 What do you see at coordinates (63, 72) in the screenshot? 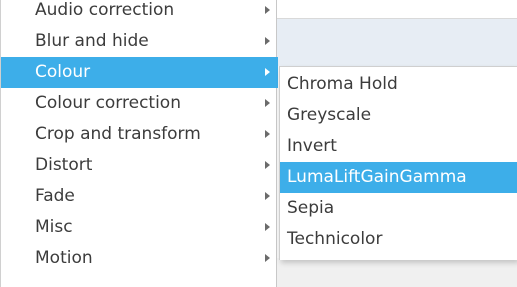
I see `menu-item-label: Colour` at bounding box center [63, 72].